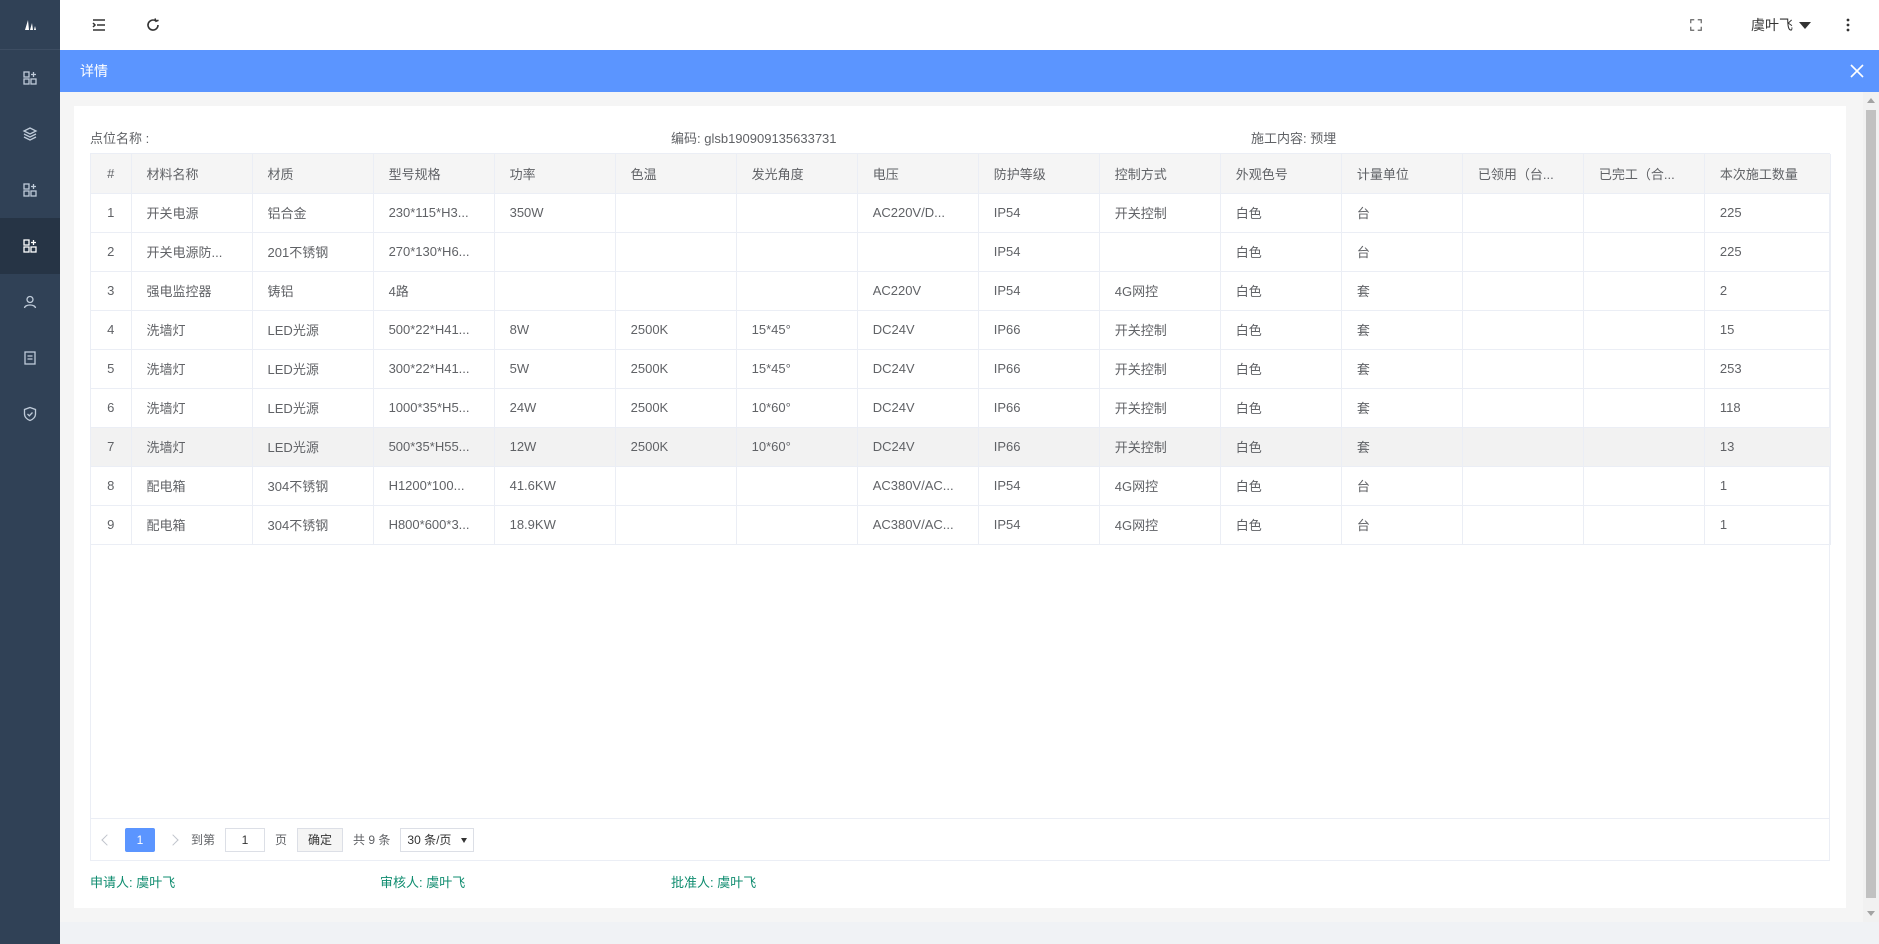  I want to click on menu-toggle-button, so click(99, 25).